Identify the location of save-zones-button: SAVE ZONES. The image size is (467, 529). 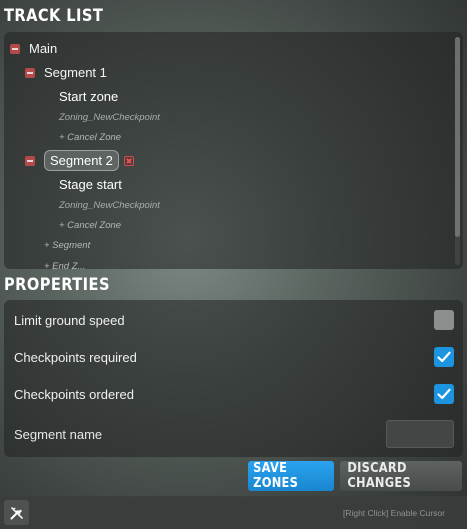
(291, 476).